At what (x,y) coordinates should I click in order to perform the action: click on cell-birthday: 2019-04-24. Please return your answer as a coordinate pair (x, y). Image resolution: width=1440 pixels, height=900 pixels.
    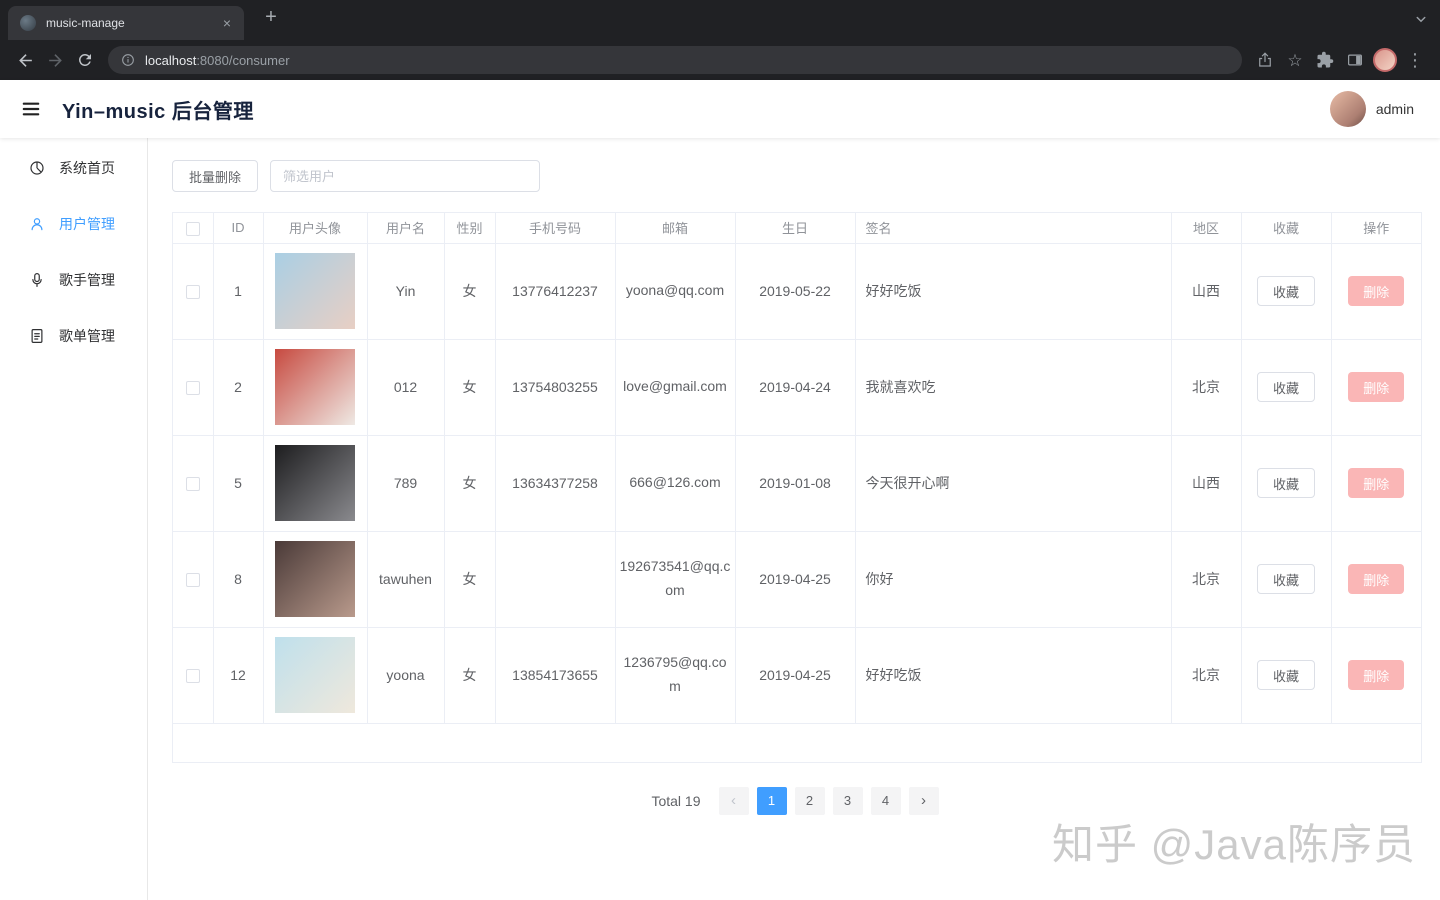
    Looking at the image, I should click on (795, 387).